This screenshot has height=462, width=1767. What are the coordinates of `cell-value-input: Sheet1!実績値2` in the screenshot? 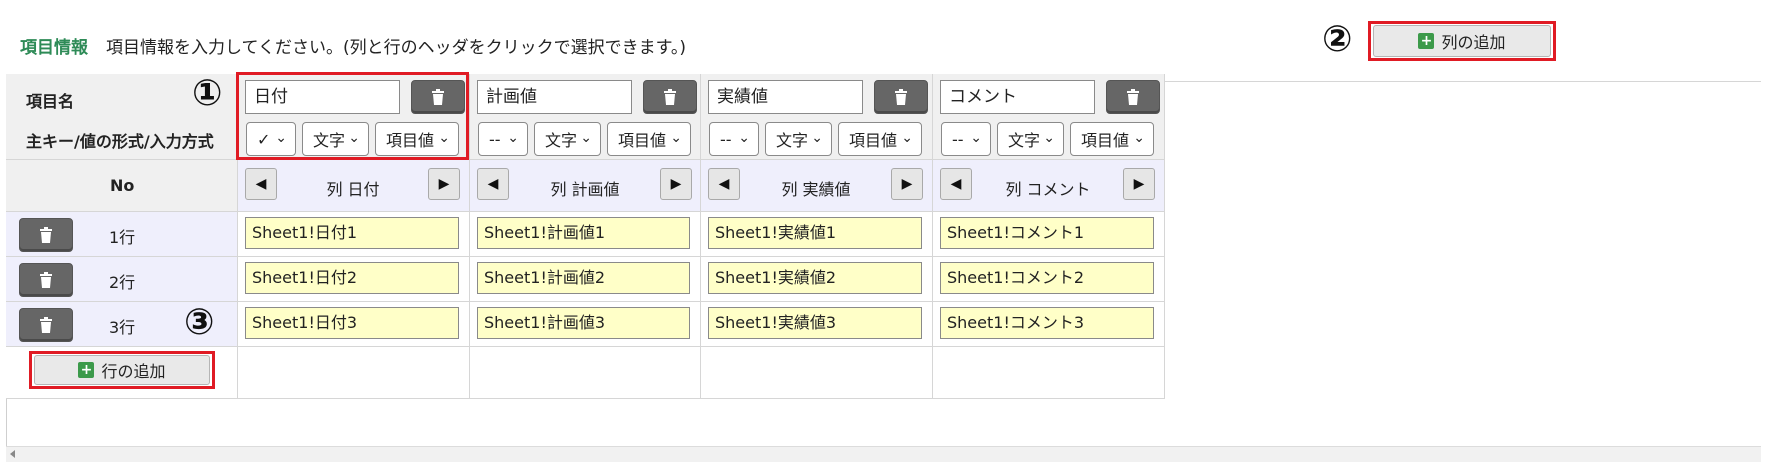 It's located at (815, 278).